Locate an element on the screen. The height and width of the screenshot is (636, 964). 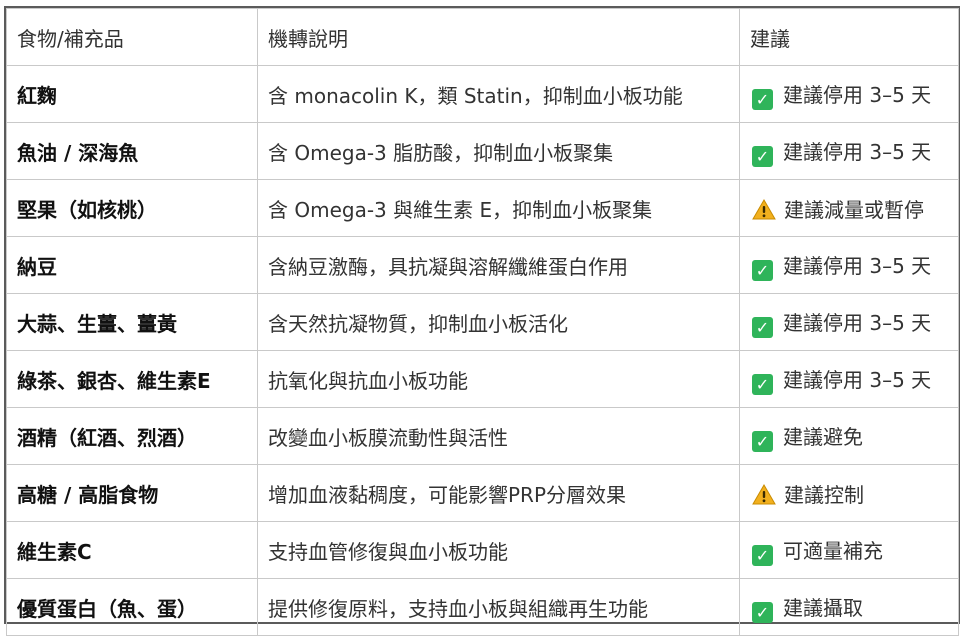
recommendation-cell: ✓ 可適量補充 is located at coordinates (849, 550).